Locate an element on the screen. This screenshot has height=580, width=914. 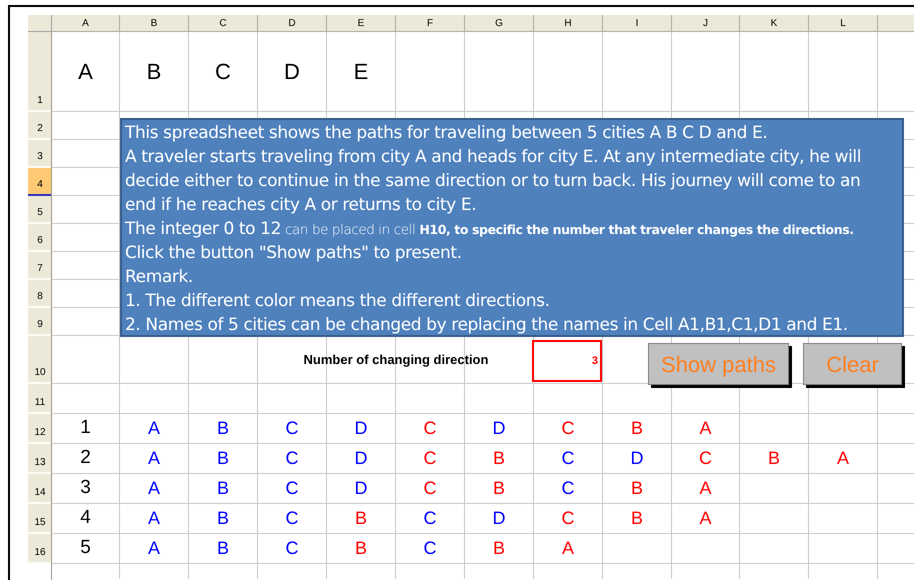
path-number: 2 is located at coordinates (85, 458).